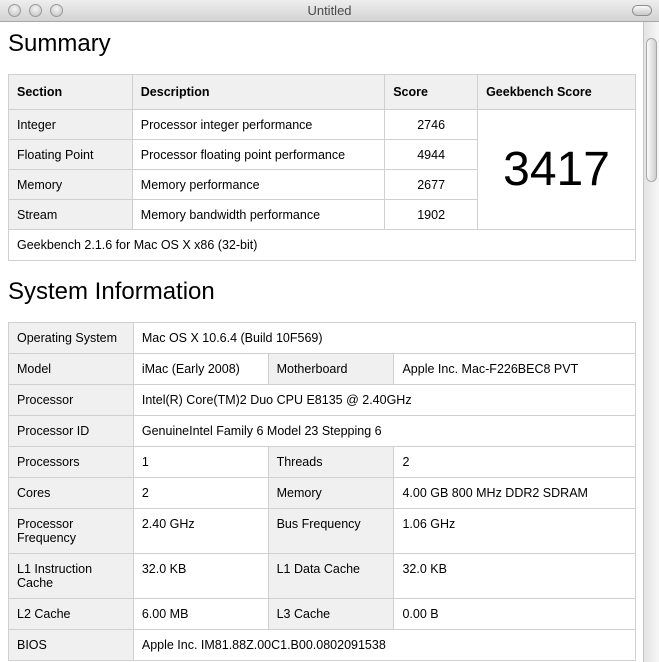  I want to click on score-cell: 2677, so click(431, 184).